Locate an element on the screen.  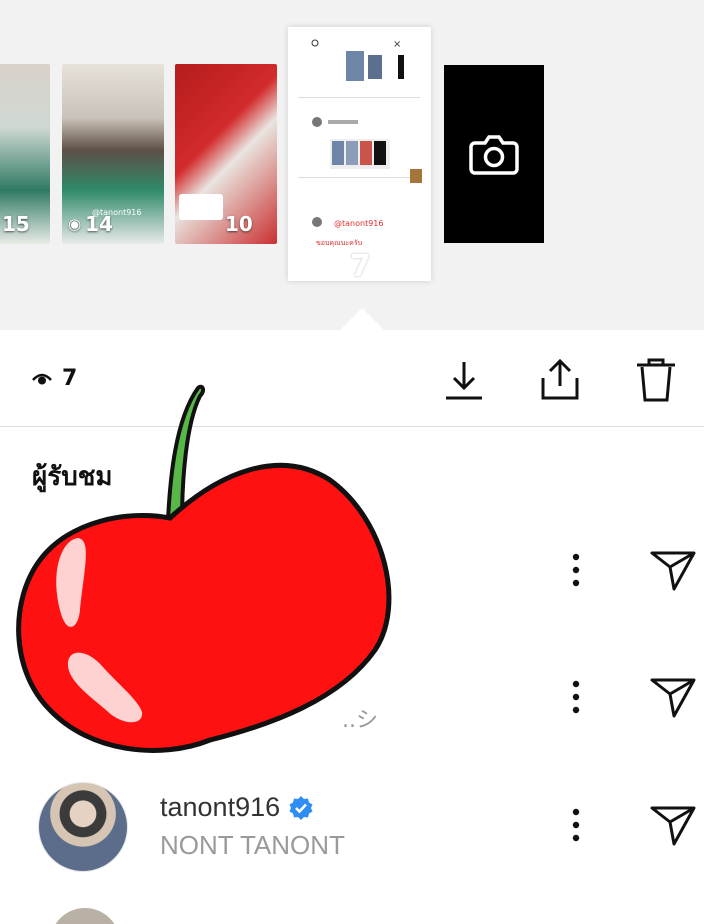
trash-icon is located at coordinates (656, 380).